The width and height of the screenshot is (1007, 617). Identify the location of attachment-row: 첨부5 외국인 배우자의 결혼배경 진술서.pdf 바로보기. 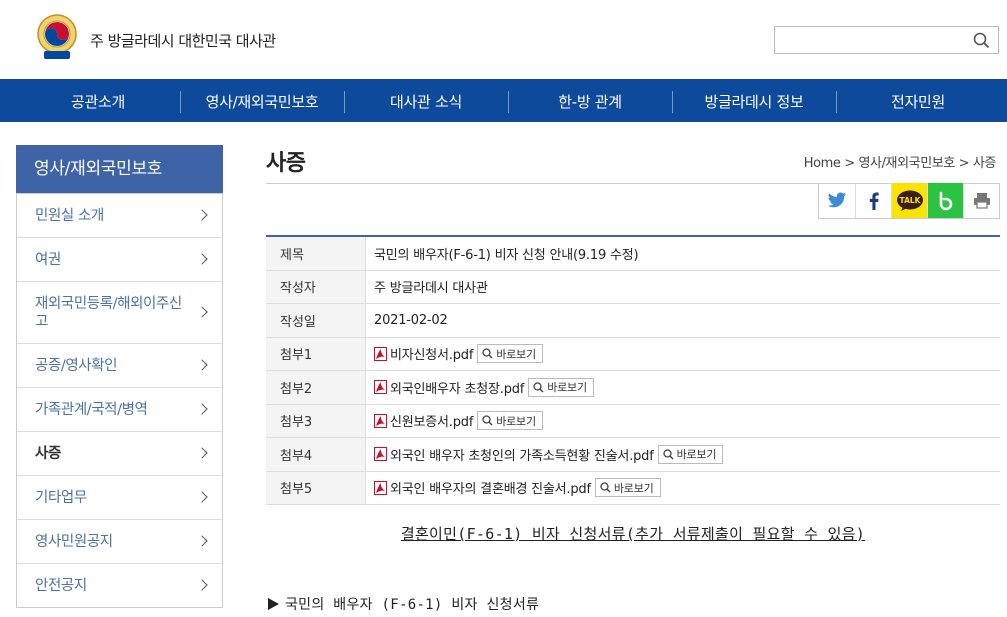
(633, 488).